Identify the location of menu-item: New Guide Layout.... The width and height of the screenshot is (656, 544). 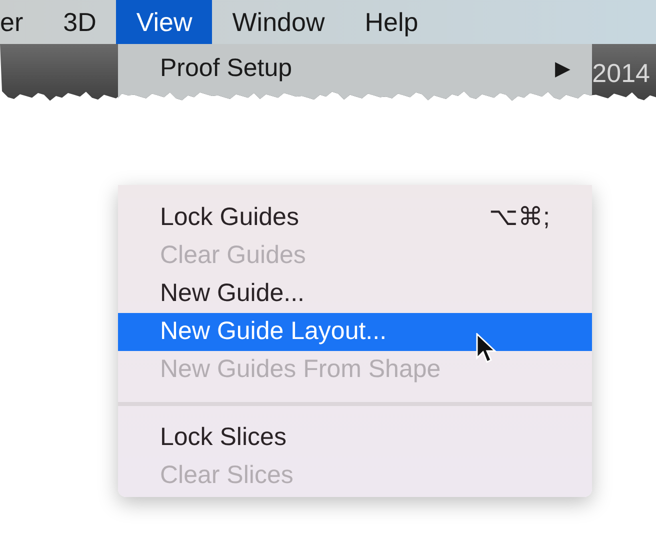
(355, 332).